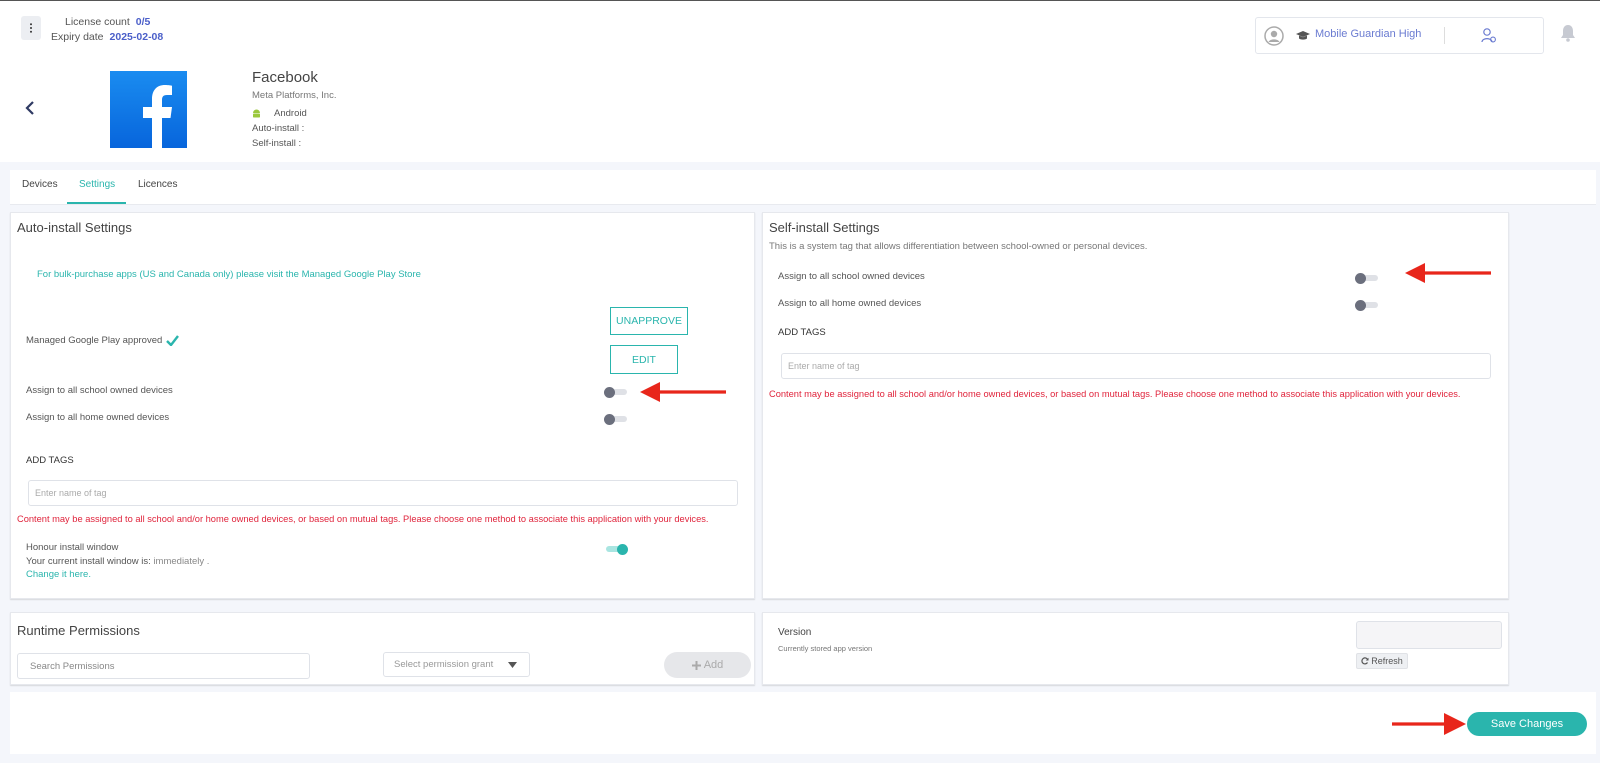 This screenshot has height=763, width=1600. Describe the element at coordinates (1568, 33) in the screenshot. I see `notification-bell-icon` at that location.